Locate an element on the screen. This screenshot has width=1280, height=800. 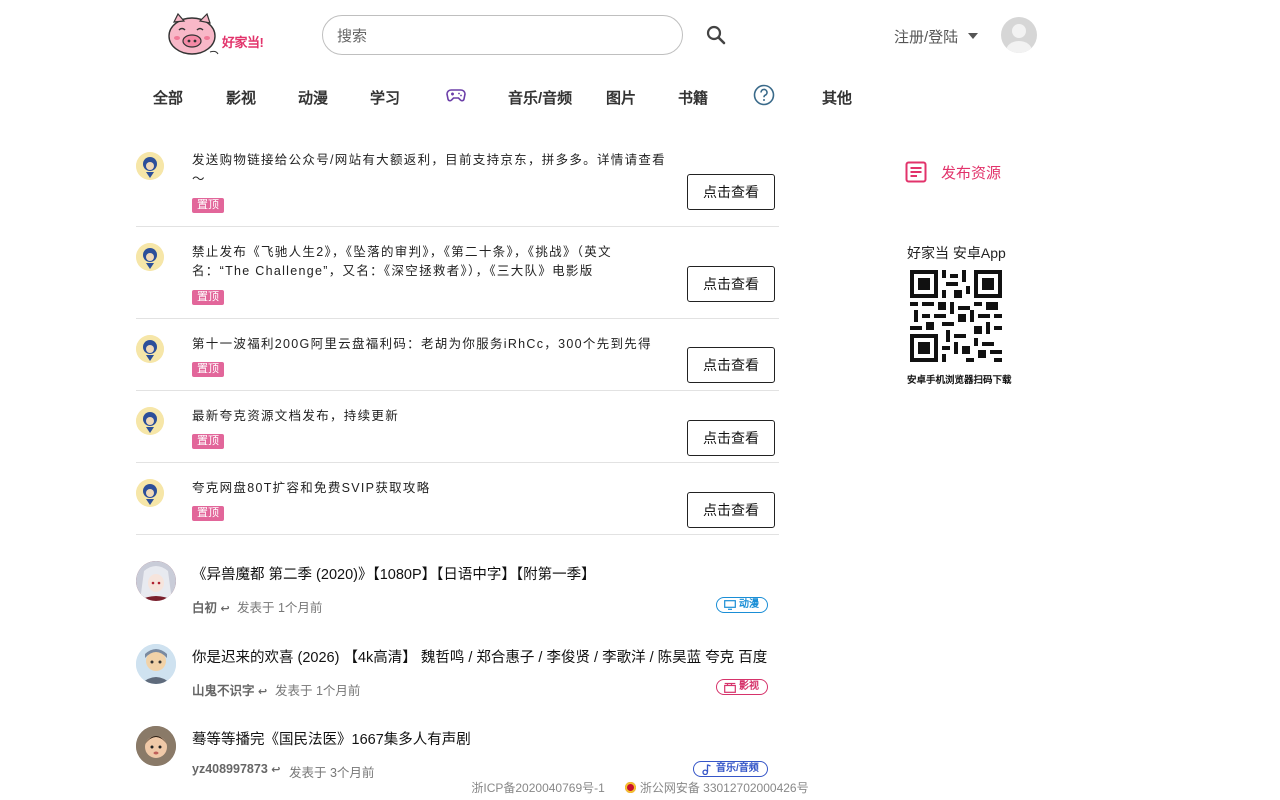
site-logo: 好家当! is located at coordinates (216, 35).